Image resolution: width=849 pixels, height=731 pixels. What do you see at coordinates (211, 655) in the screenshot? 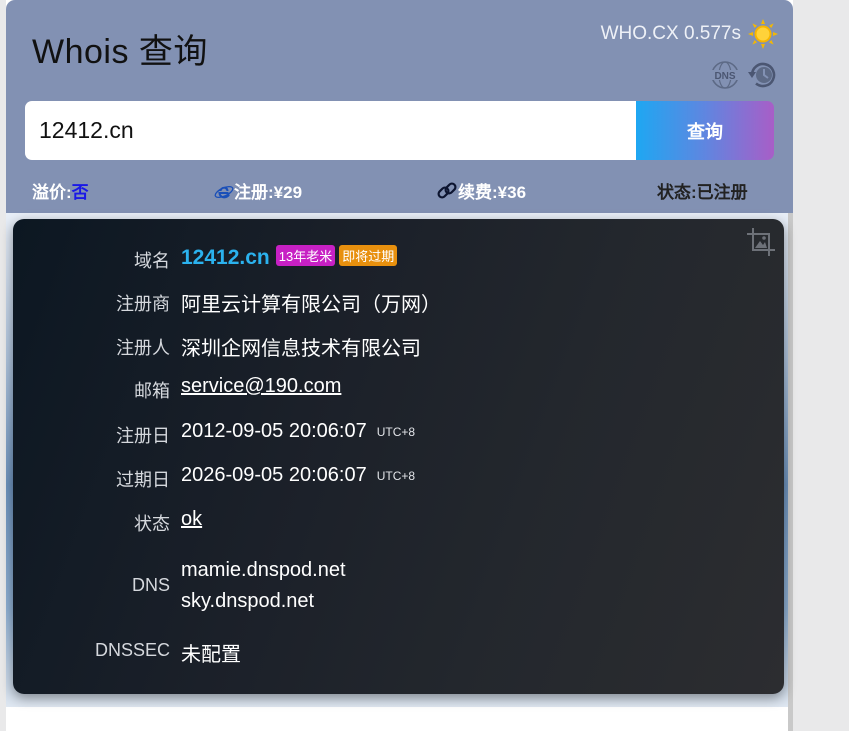
I see `dnssec-value: 未配置` at bounding box center [211, 655].